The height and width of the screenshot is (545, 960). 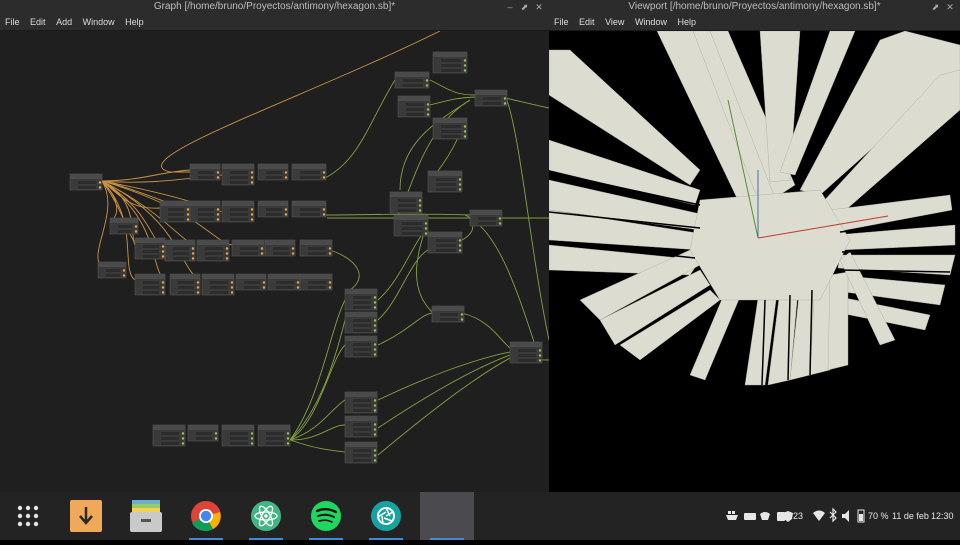 I want to click on date-label: 11 de feb, so click(x=910, y=516).